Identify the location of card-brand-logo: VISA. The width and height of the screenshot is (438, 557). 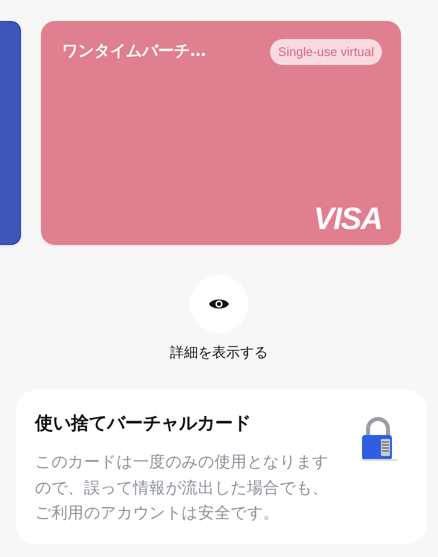
(348, 219).